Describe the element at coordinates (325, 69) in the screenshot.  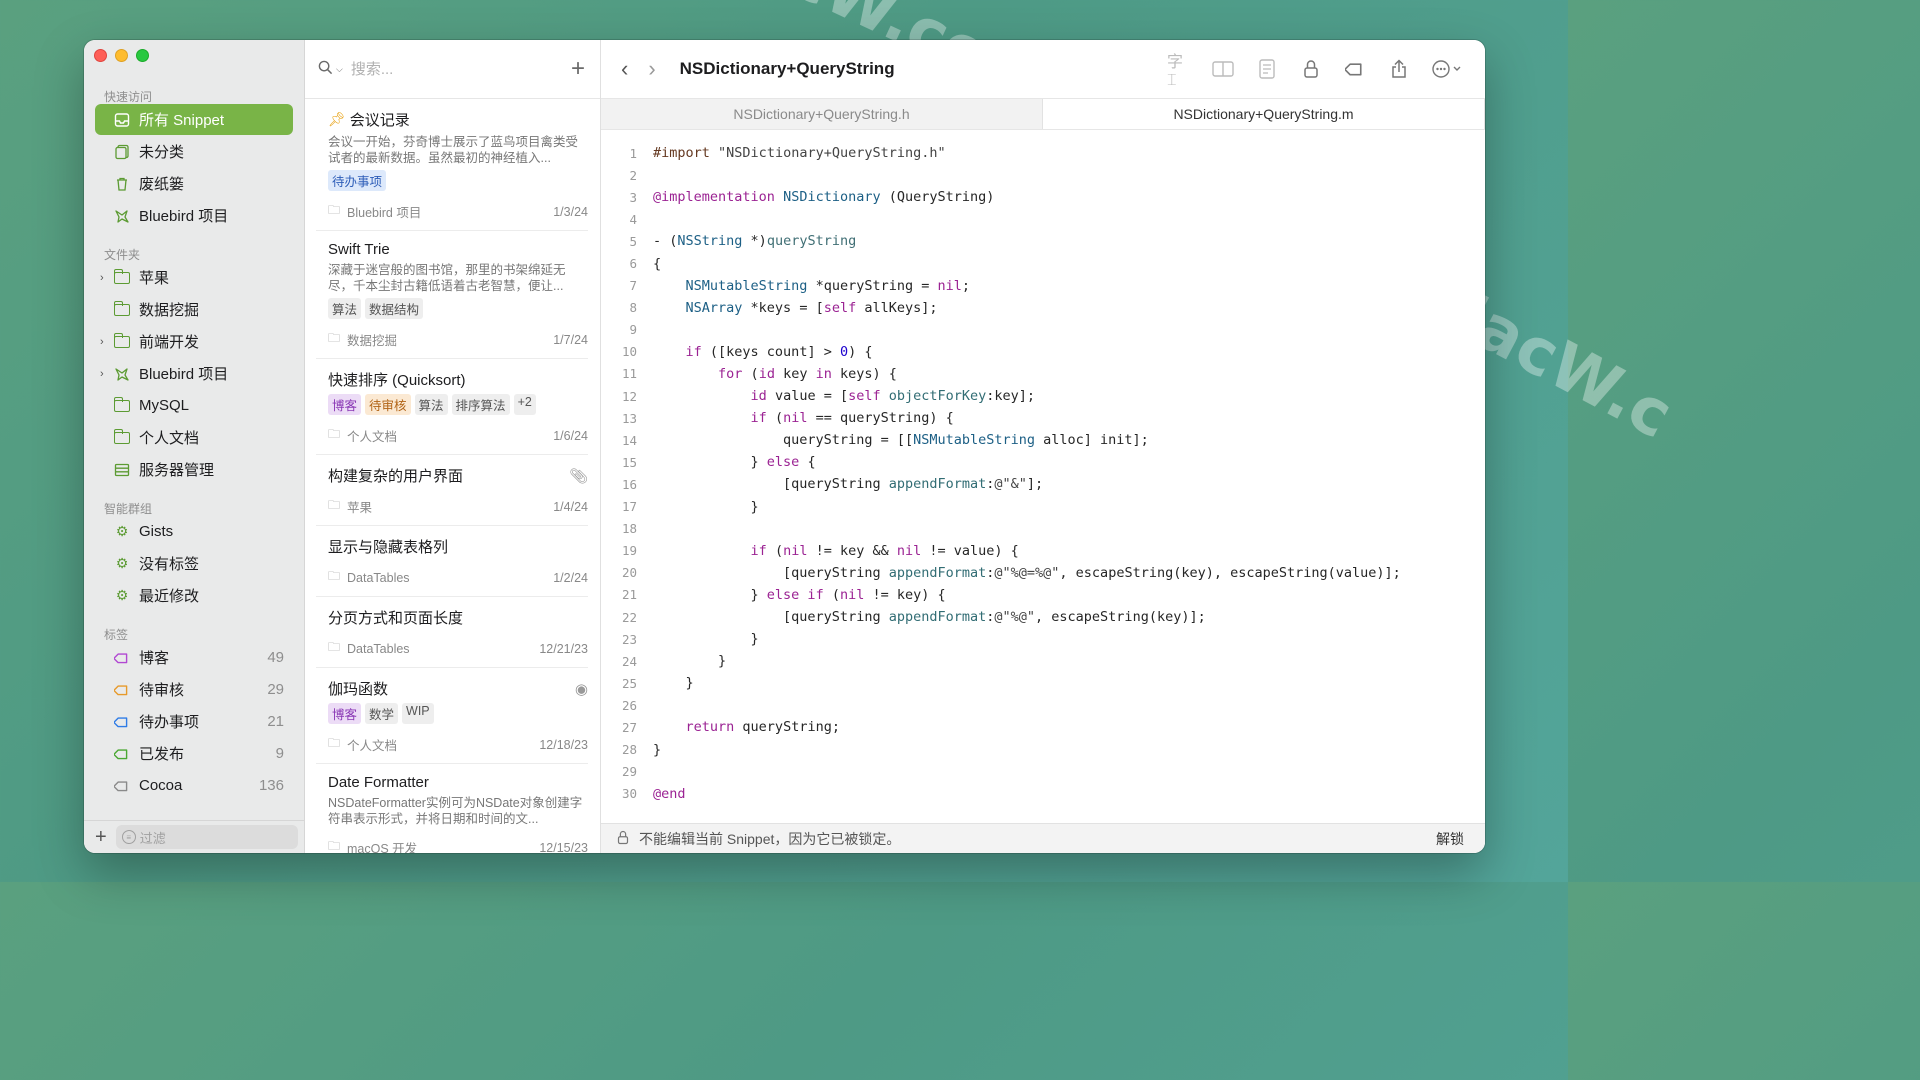
I see `search-icon` at that location.